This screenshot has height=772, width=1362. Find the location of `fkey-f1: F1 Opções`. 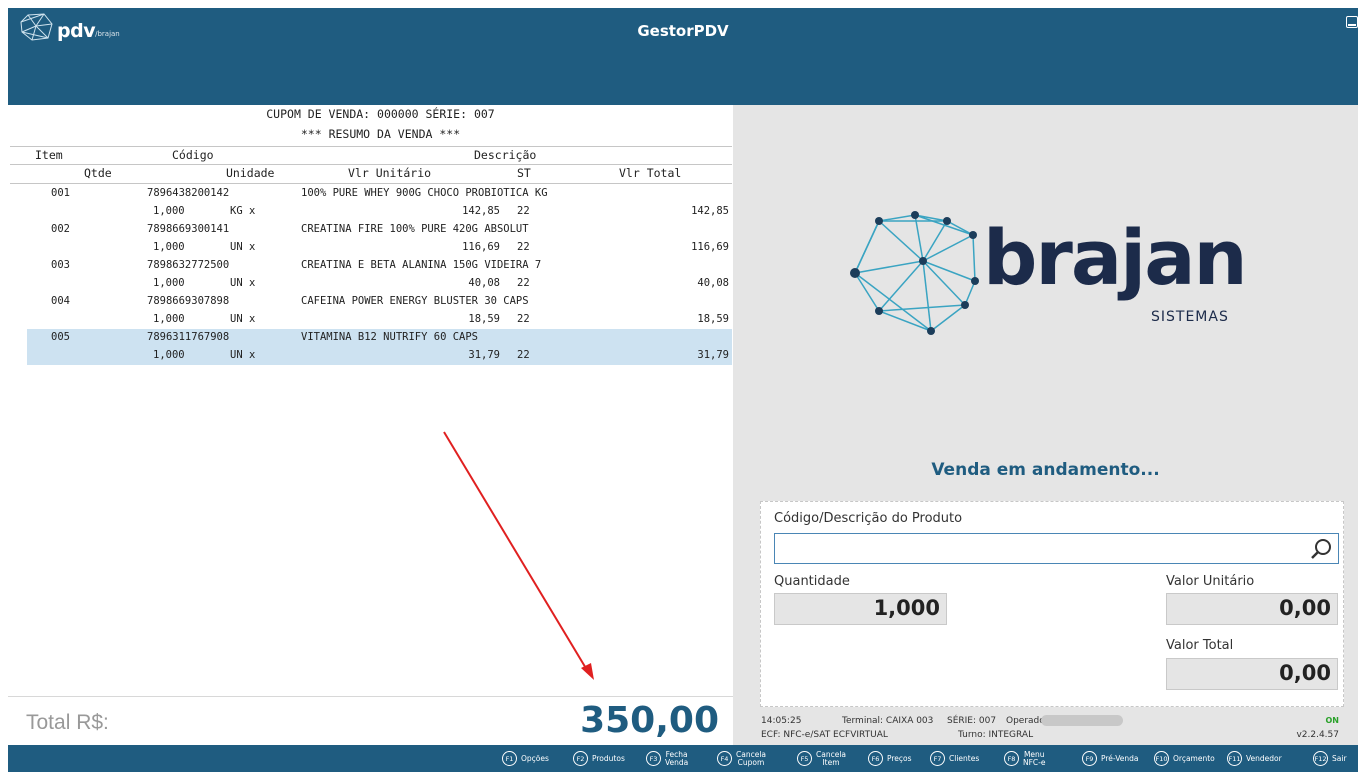

fkey-f1: F1 Opções is located at coordinates (525, 758).